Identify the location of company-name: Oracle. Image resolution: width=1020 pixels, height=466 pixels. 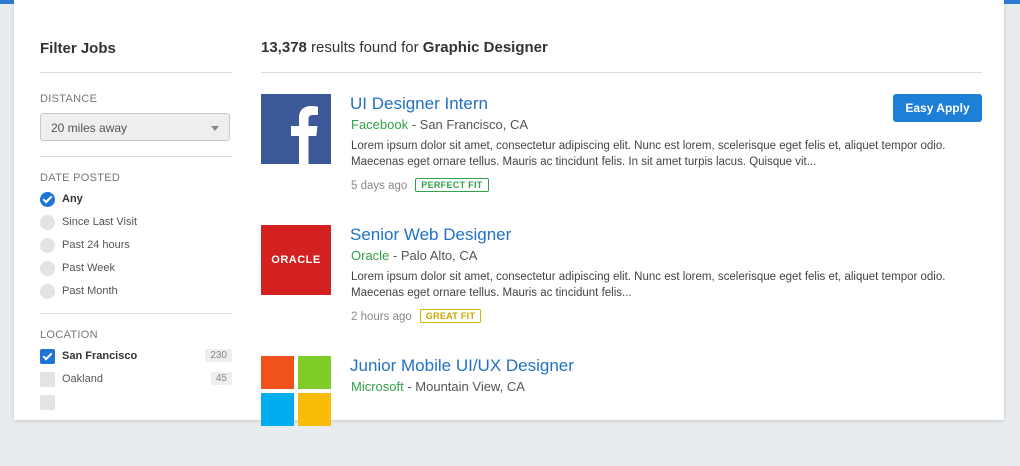
(370, 255).